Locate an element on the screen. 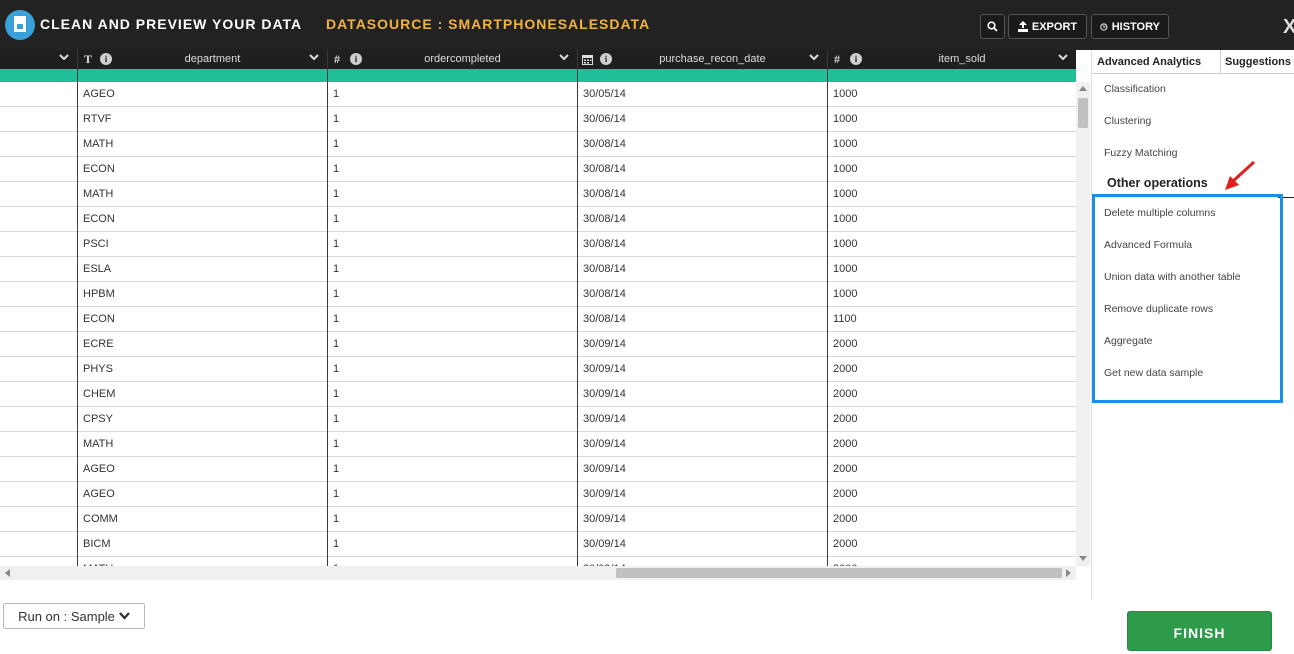 The height and width of the screenshot is (654, 1294). horizontal-scrollbar is located at coordinates (538, 573).